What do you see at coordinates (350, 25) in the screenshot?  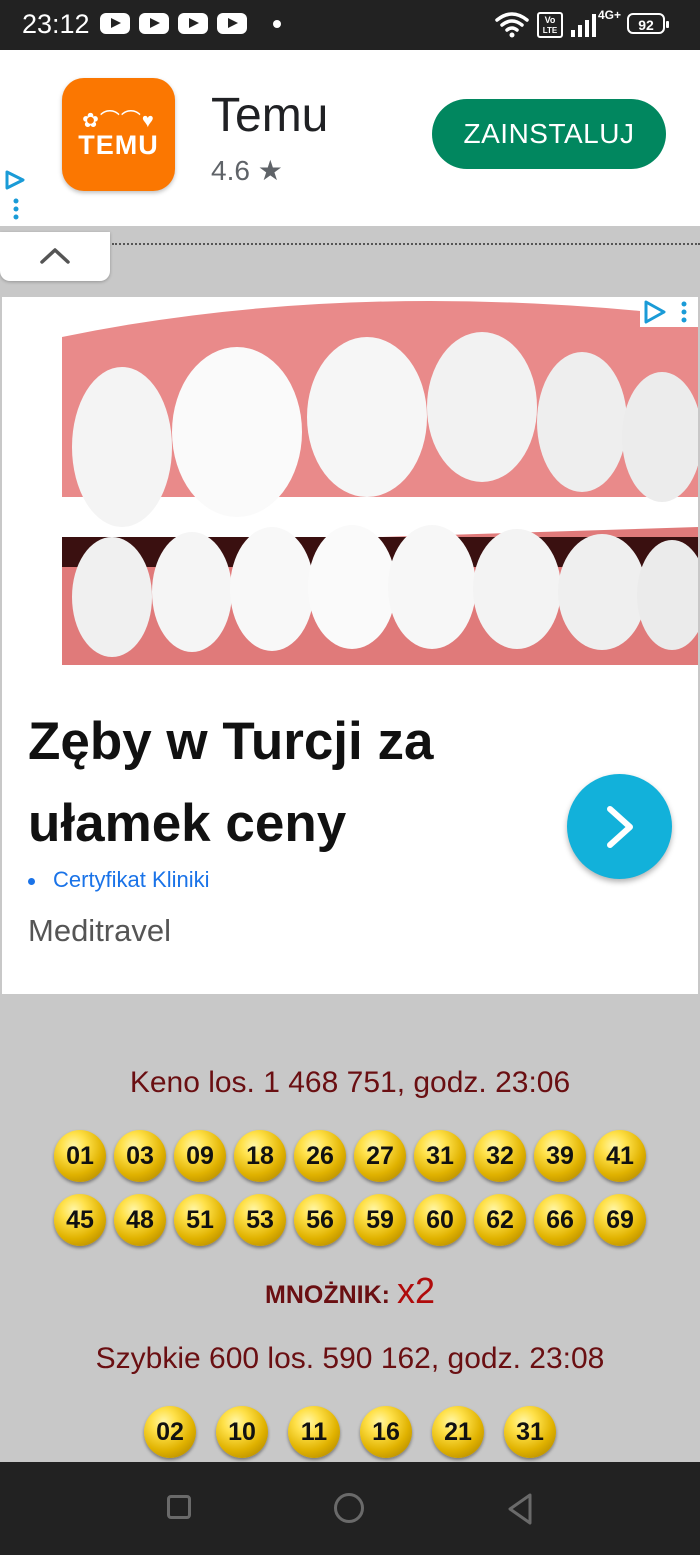 I see `status-bar: 23:12 Vo LTE 4G+ 92` at bounding box center [350, 25].